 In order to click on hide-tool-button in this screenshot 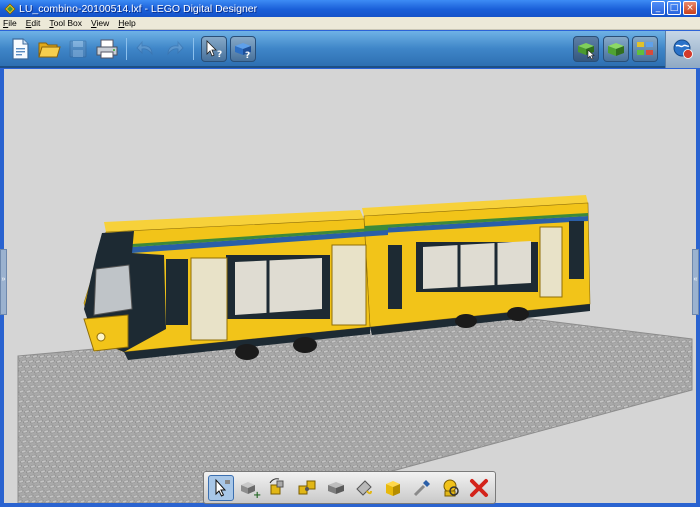, I will do `click(451, 488)`.